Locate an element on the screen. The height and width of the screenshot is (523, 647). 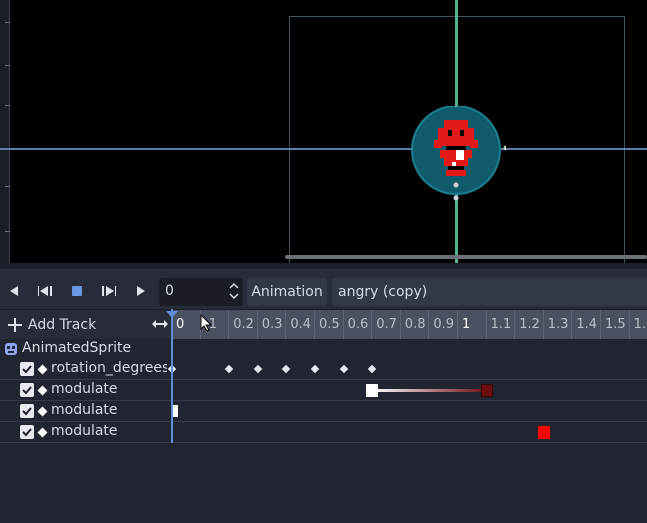
ruler-tick-label: 0.7 is located at coordinates (386, 324).